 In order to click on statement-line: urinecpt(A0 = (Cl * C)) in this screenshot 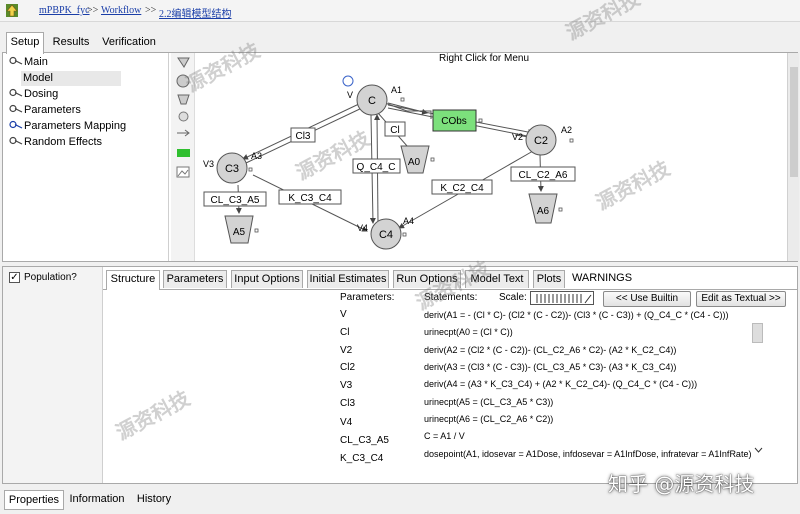, I will do `click(468, 332)`.